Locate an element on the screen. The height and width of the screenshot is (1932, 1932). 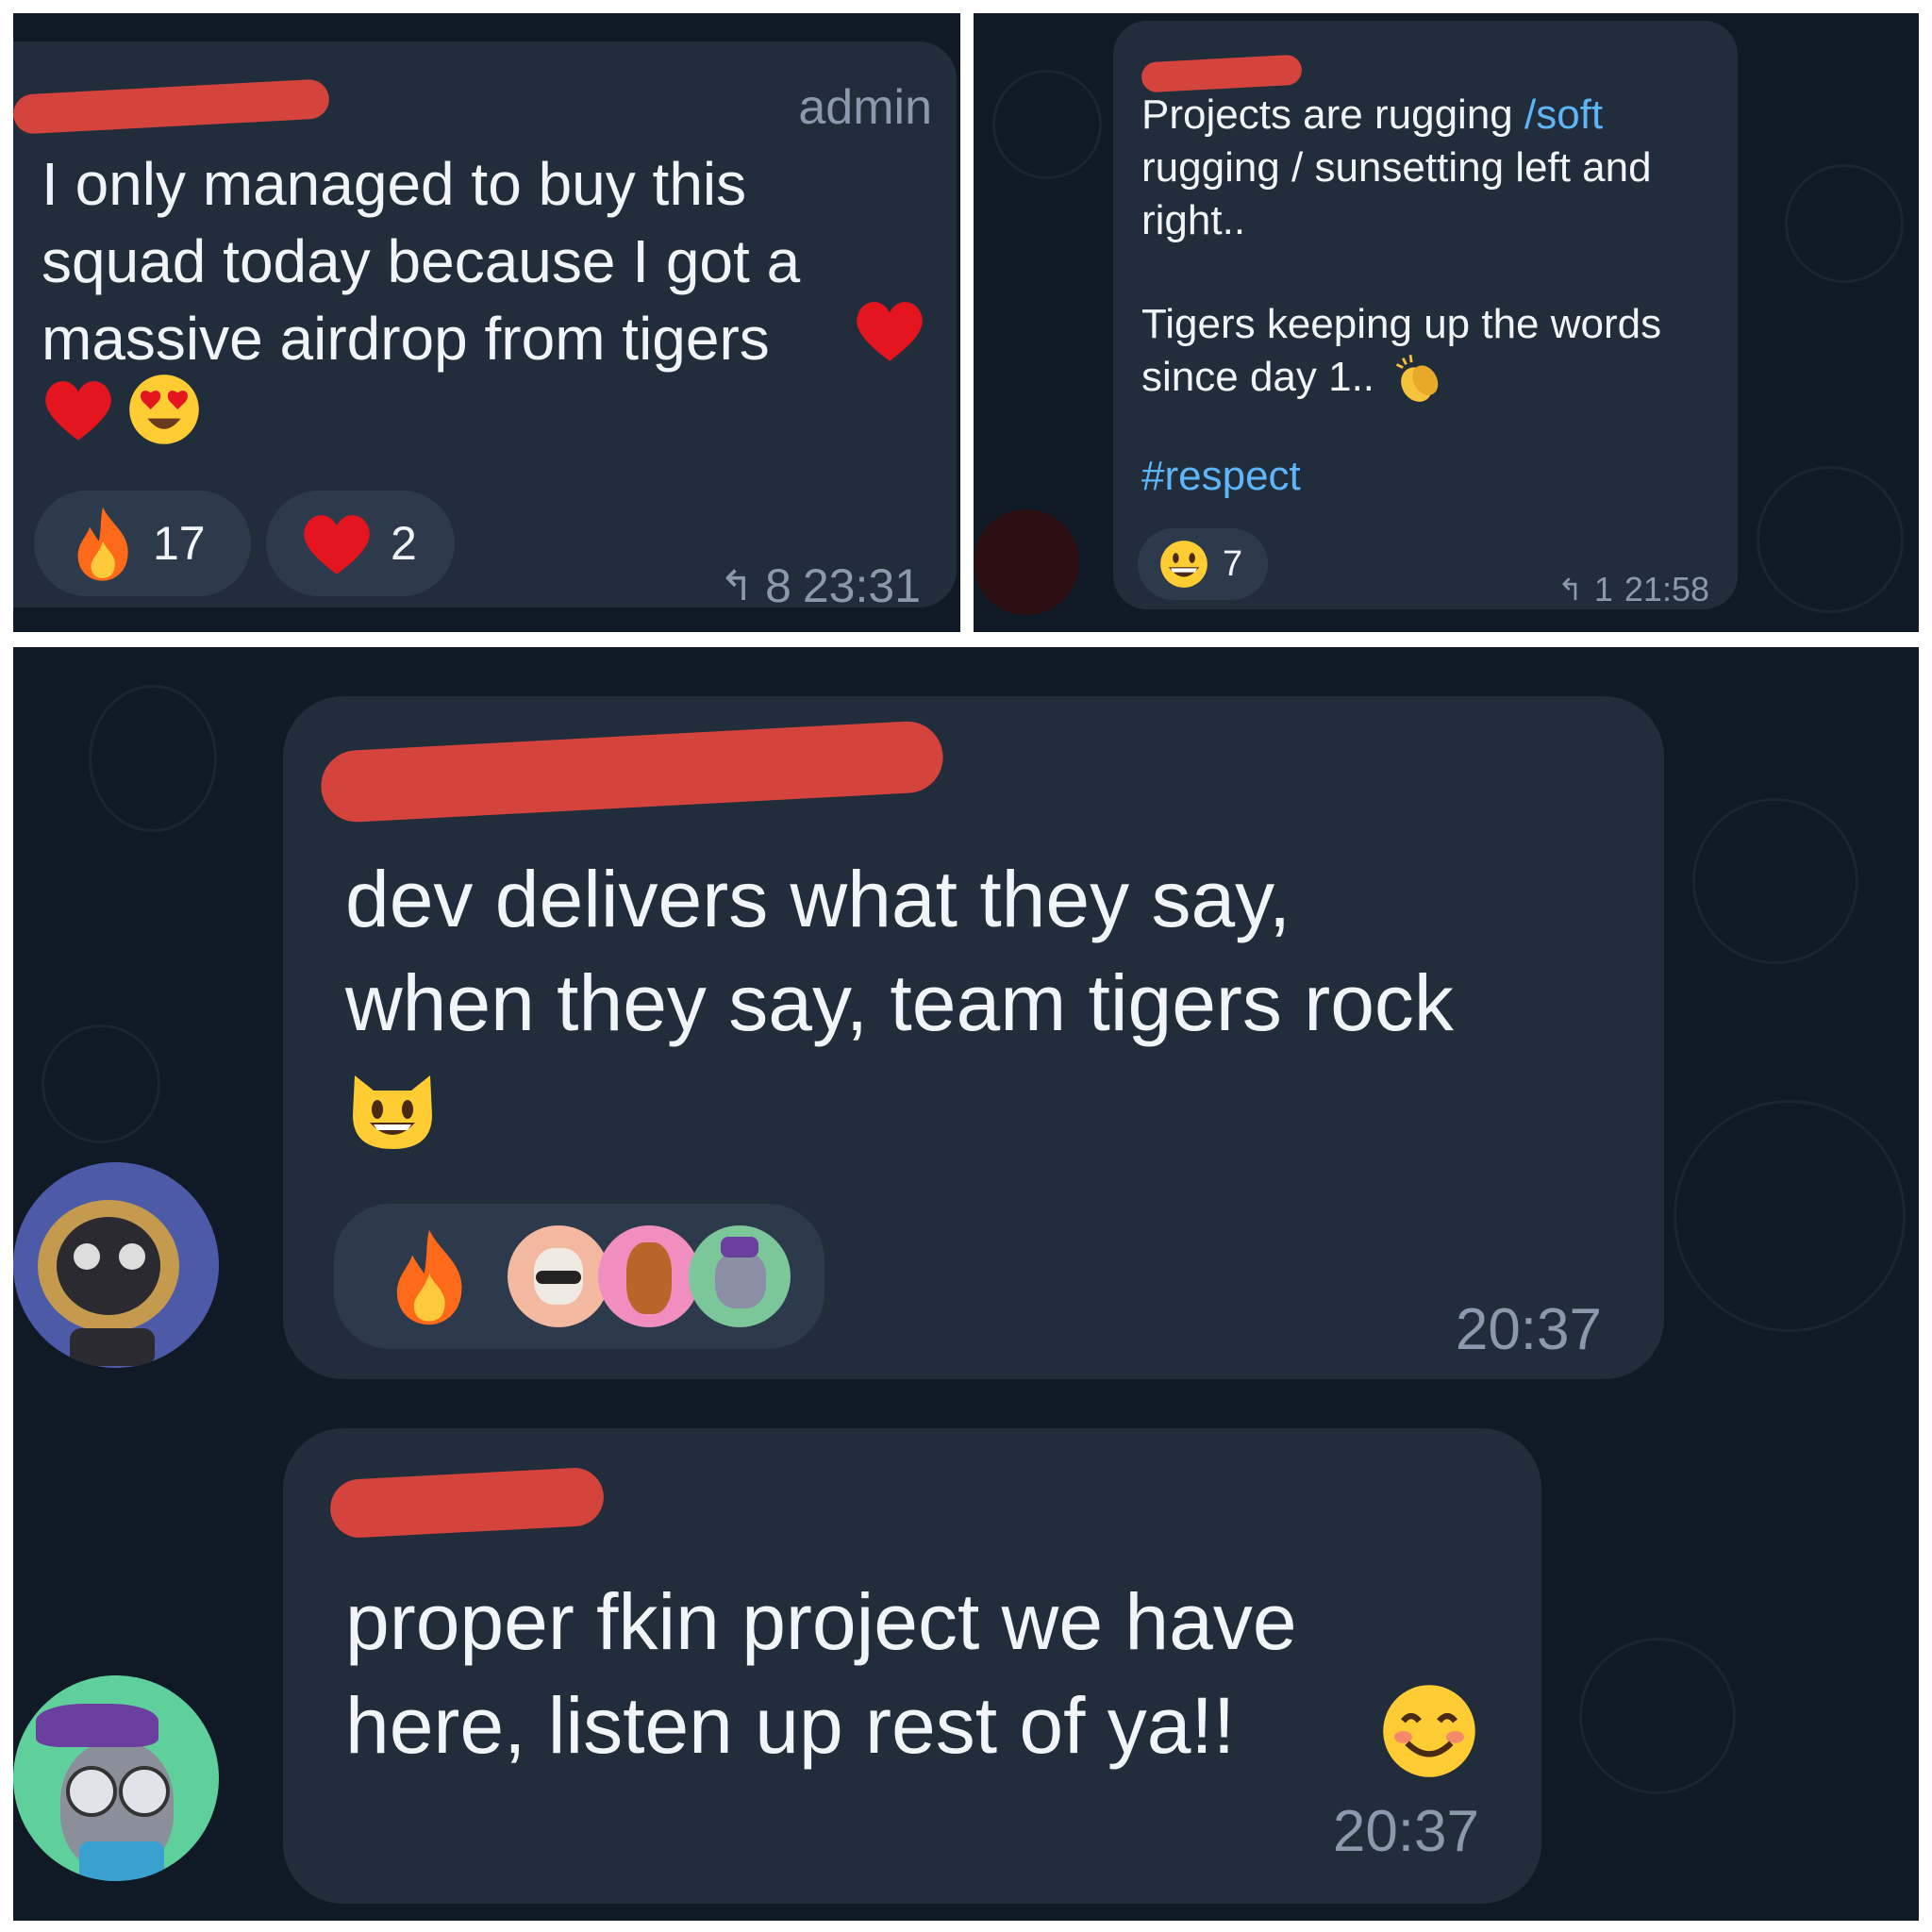
user-avatar is located at coordinates (1027, 562).